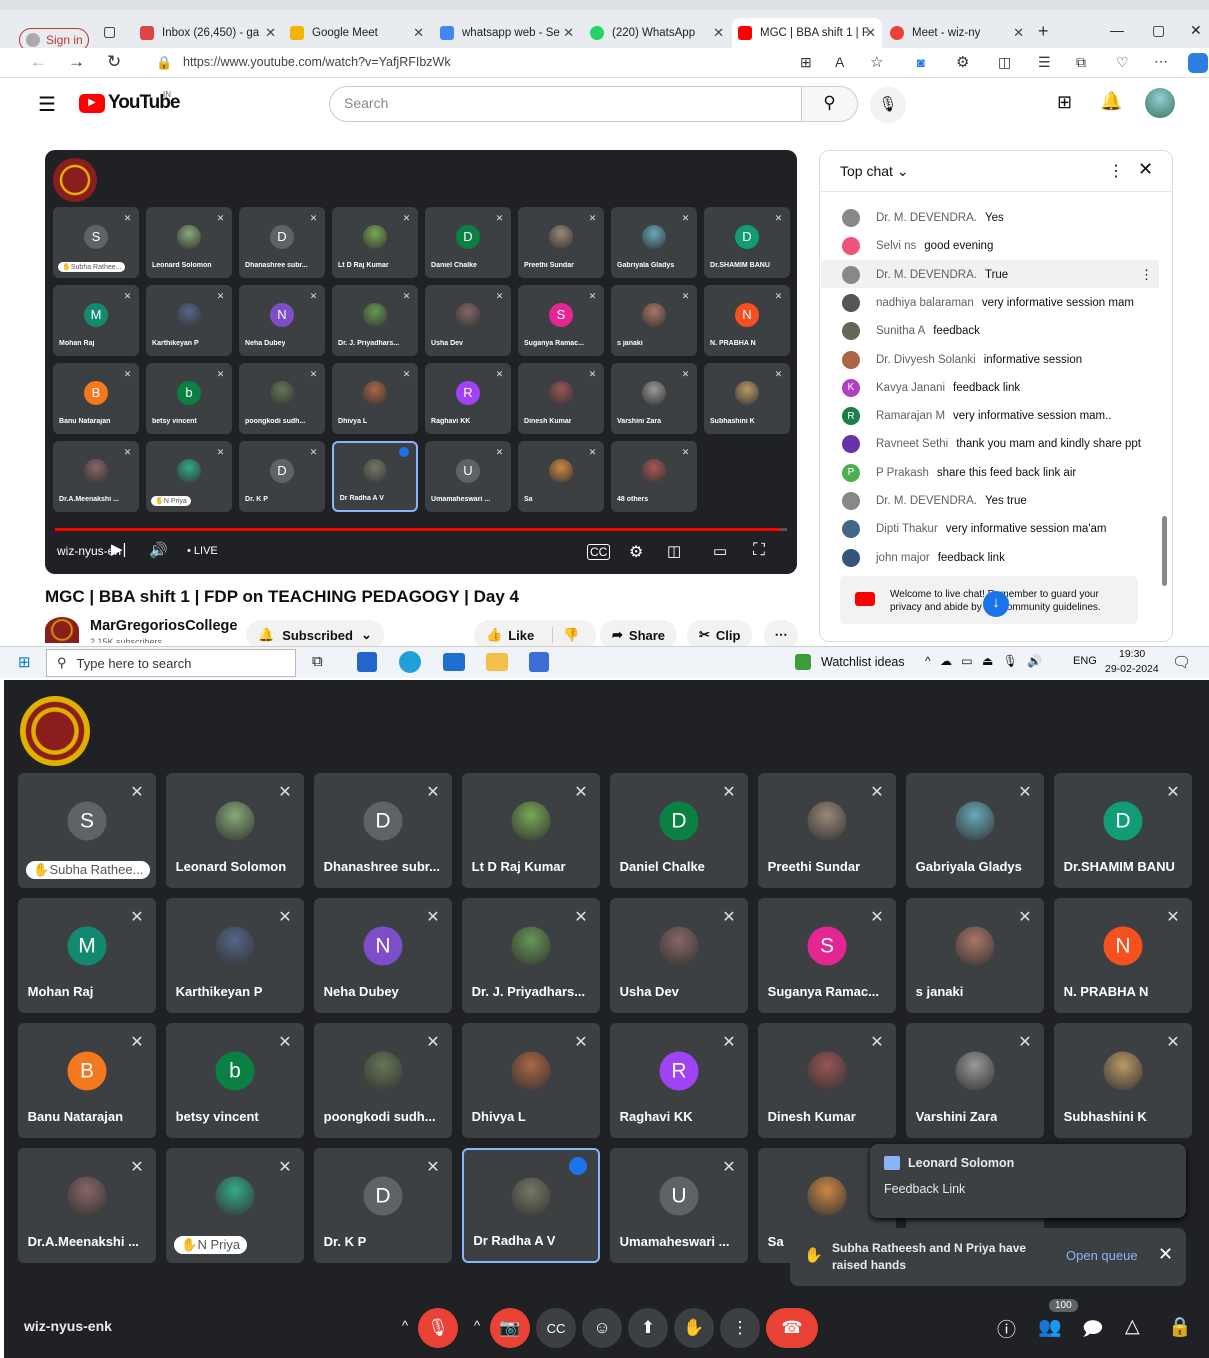  Describe the element at coordinates (565, 104) in the screenshot. I see `search-input: Search` at that location.